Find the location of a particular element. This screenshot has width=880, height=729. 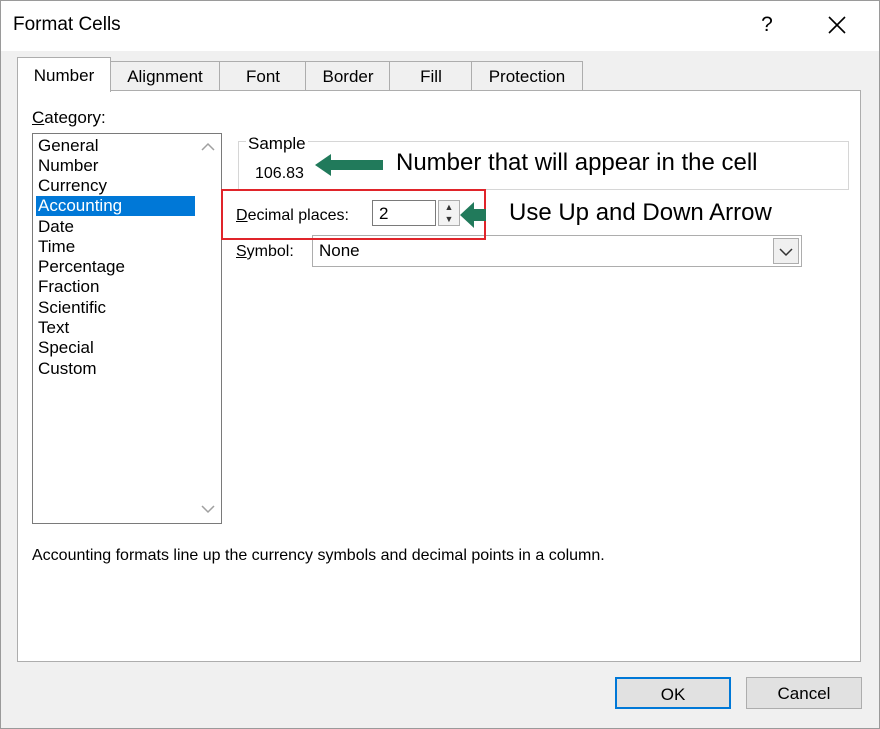

category-item-time: Time is located at coordinates (115, 247).